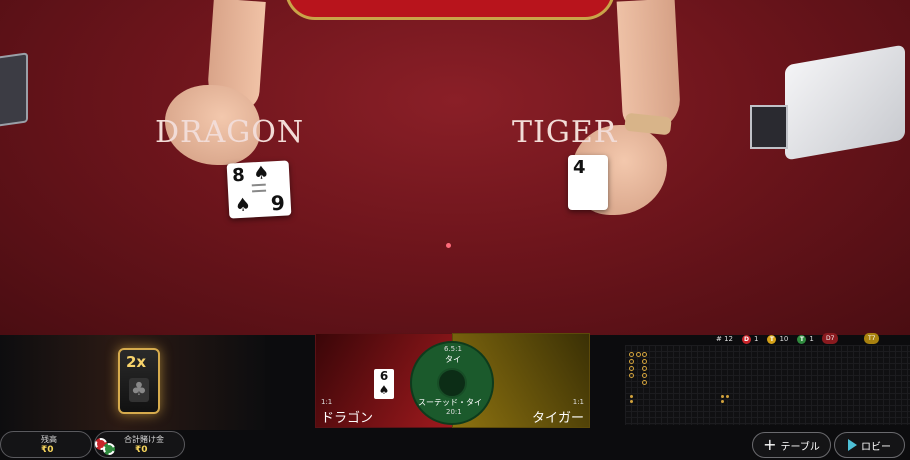 The image size is (910, 460). What do you see at coordinates (384, 376) in the screenshot?
I see `last-card-rank: 6` at bounding box center [384, 376].